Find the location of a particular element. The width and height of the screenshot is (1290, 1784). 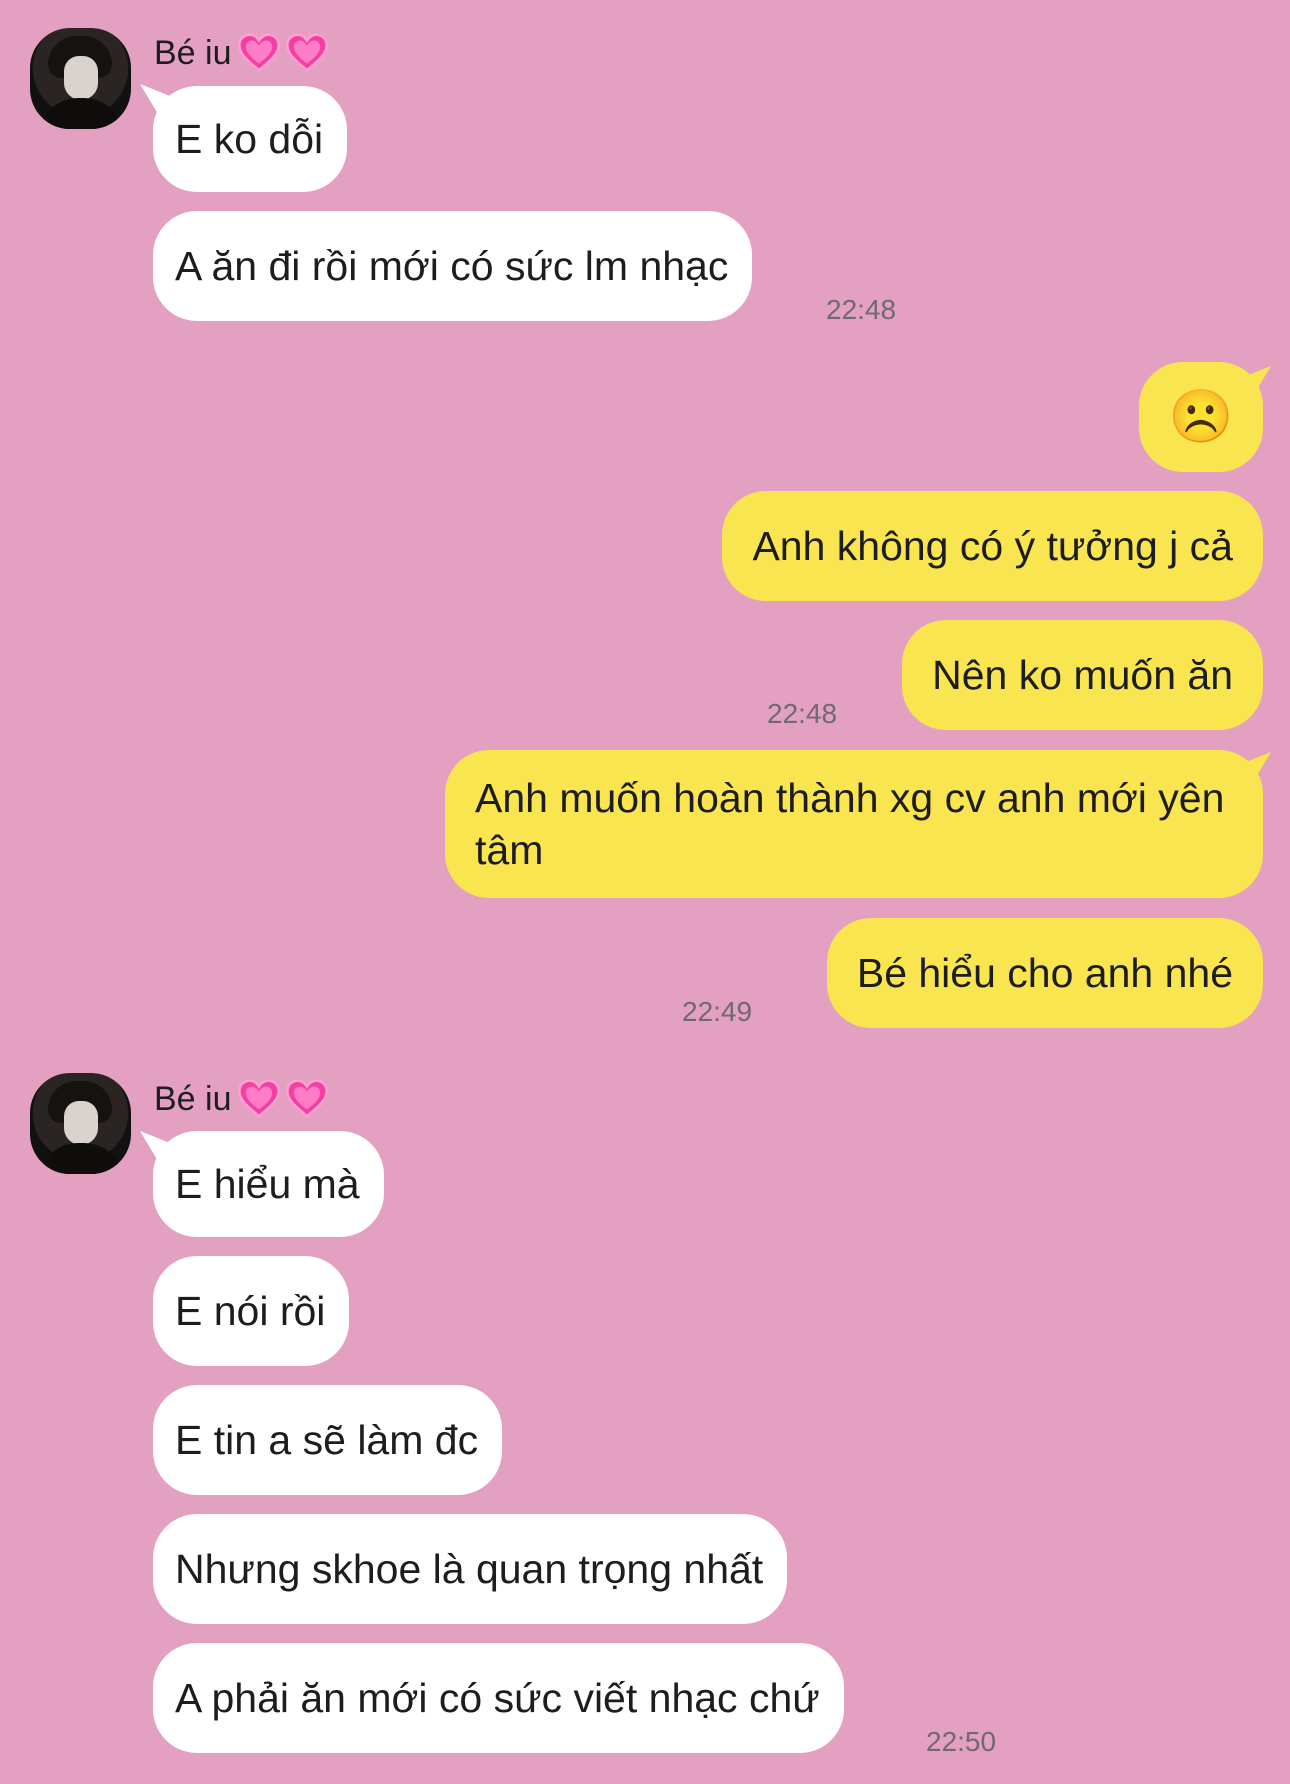

frowning-face-icon: ☹️ is located at coordinates (1201, 417).